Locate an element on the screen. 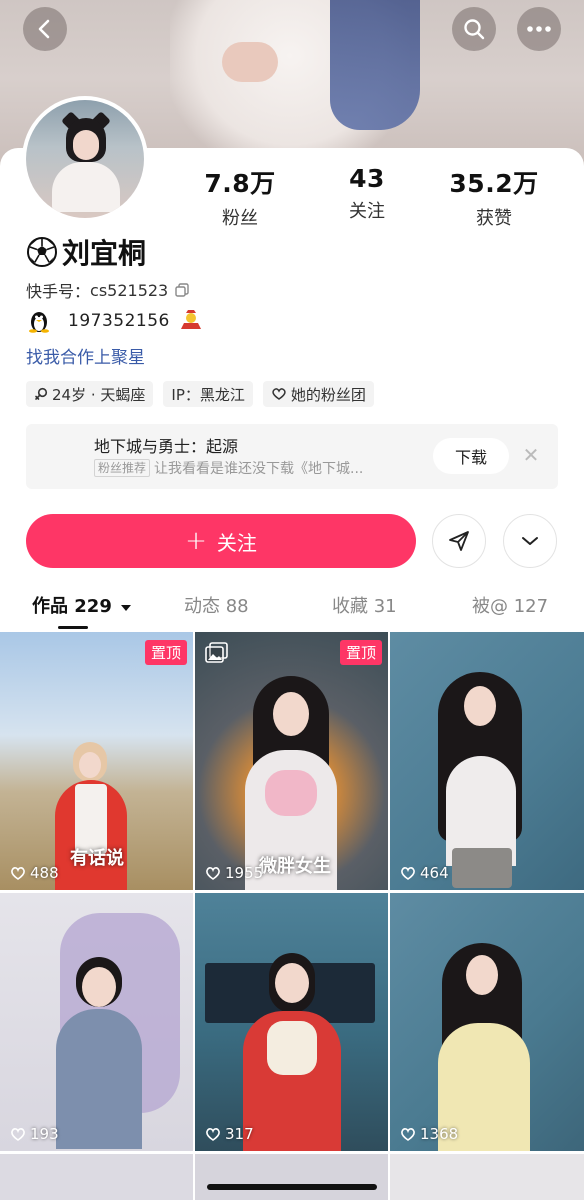 The height and width of the screenshot is (1200, 584). tag-age-text: 24岁 · 天蝎座 is located at coordinates (99, 394).